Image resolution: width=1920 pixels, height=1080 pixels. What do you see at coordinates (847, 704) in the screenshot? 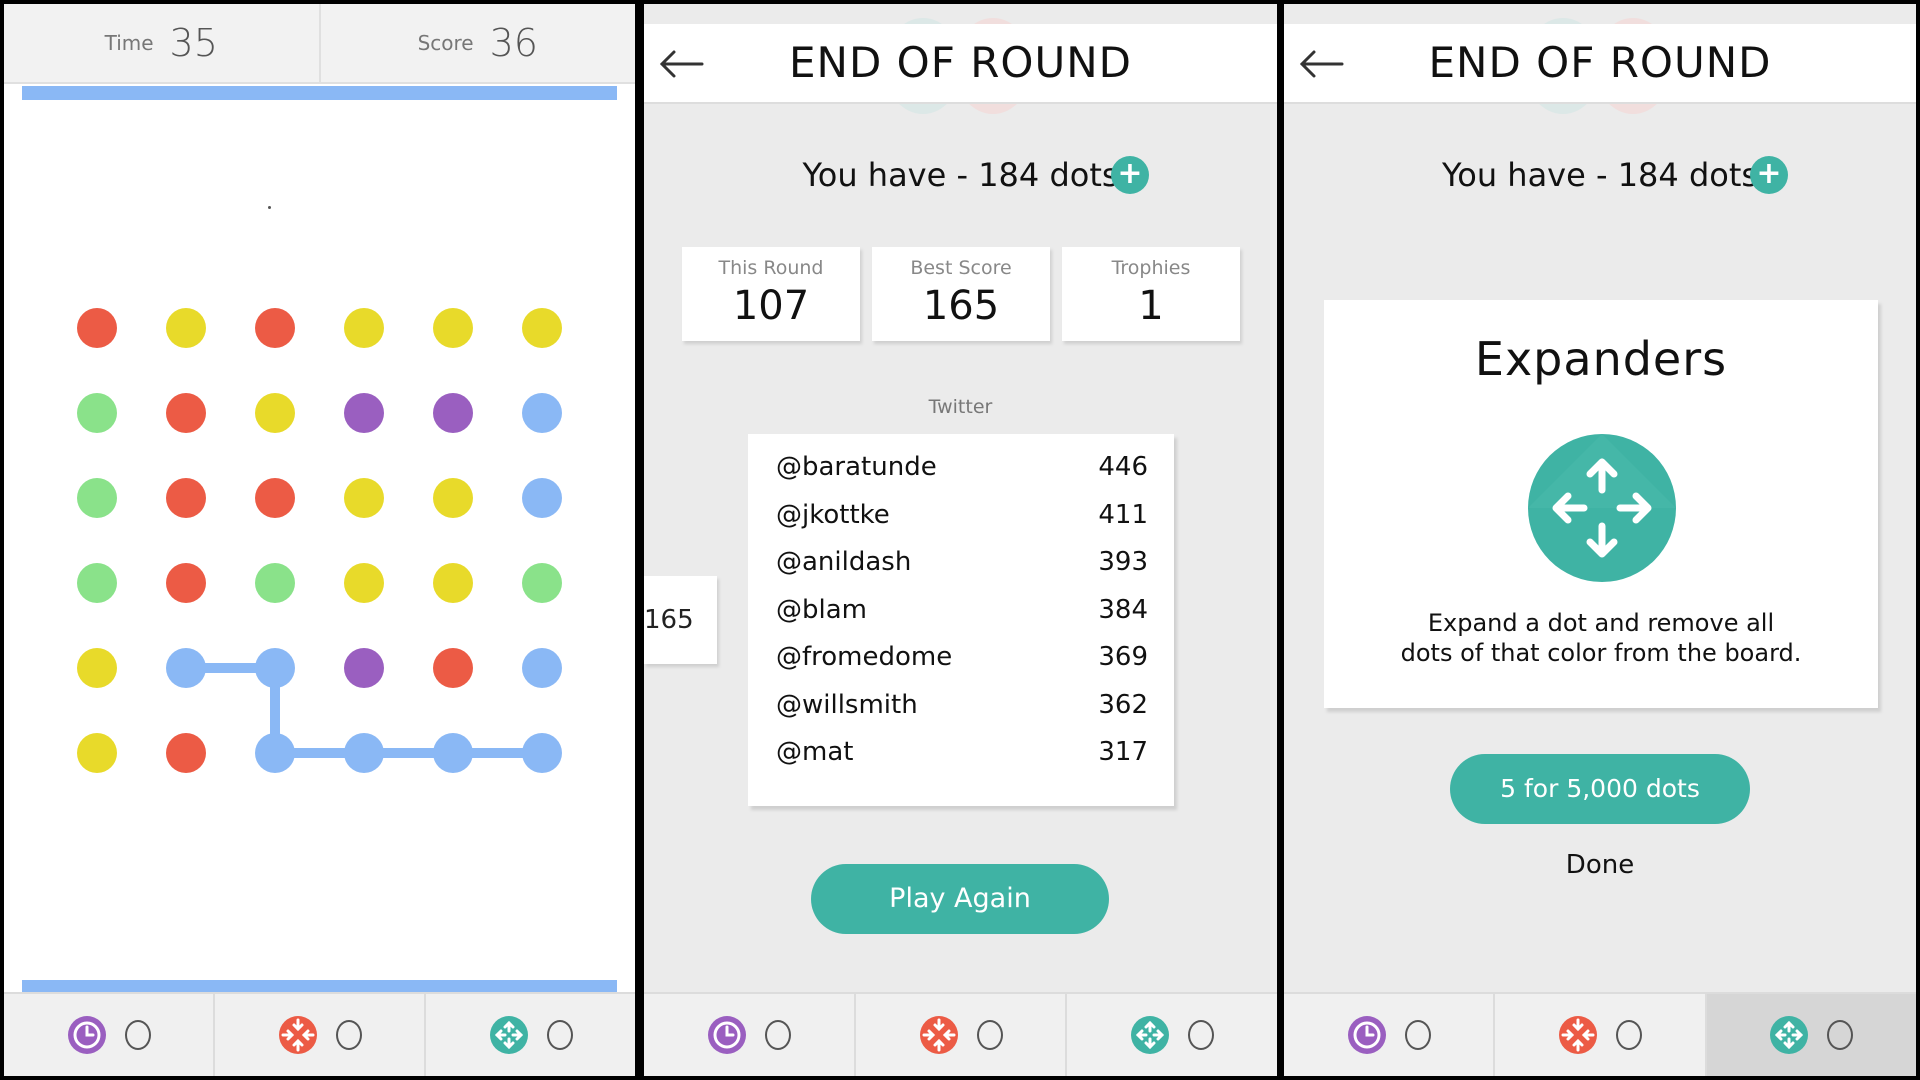
I see `leaderboard-handle: @willsmith` at bounding box center [847, 704].